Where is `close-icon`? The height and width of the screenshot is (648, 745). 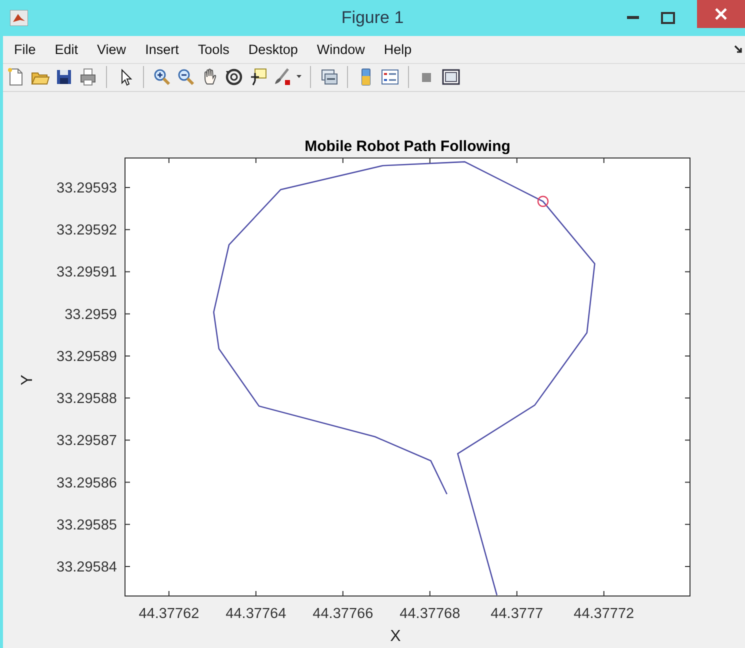
close-icon is located at coordinates (721, 14).